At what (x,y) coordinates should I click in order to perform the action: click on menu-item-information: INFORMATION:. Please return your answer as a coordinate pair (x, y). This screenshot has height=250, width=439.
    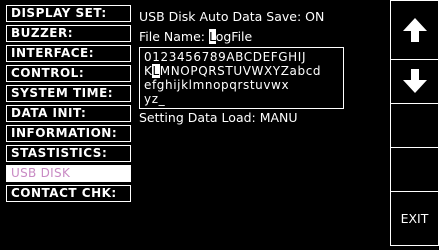
    Looking at the image, I should click on (68, 133).